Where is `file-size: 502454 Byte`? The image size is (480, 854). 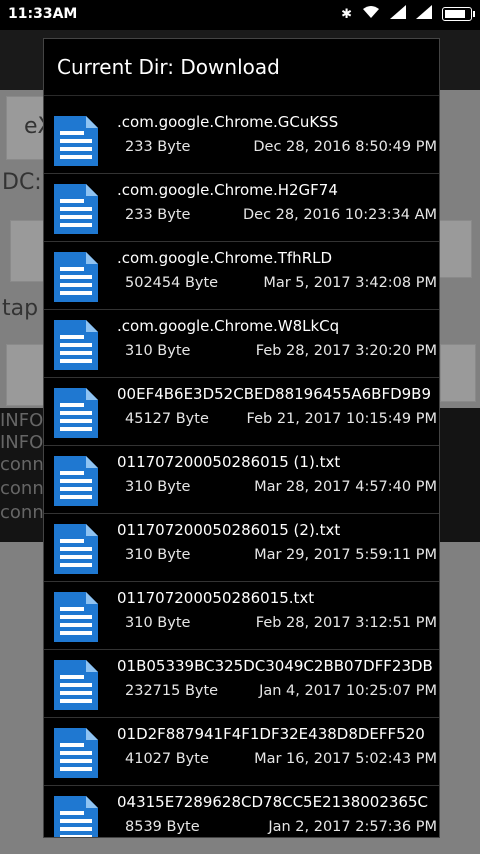
file-size: 502454 Byte is located at coordinates (172, 283).